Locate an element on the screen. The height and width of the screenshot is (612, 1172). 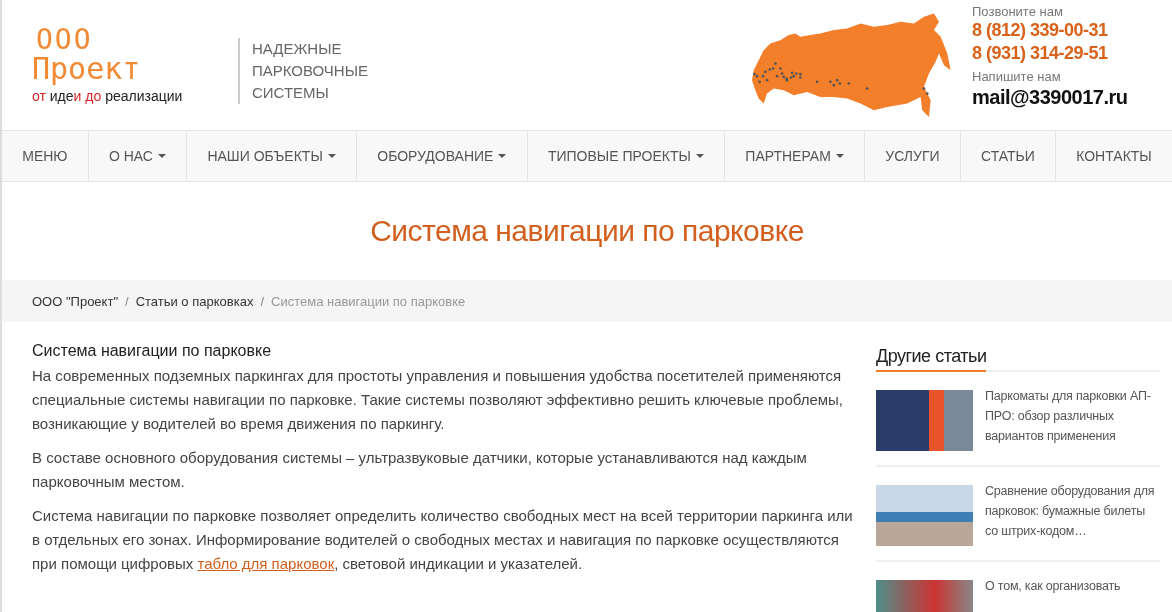
nav-item: НАШИ ОБЪЕКТЫ is located at coordinates (272, 156).